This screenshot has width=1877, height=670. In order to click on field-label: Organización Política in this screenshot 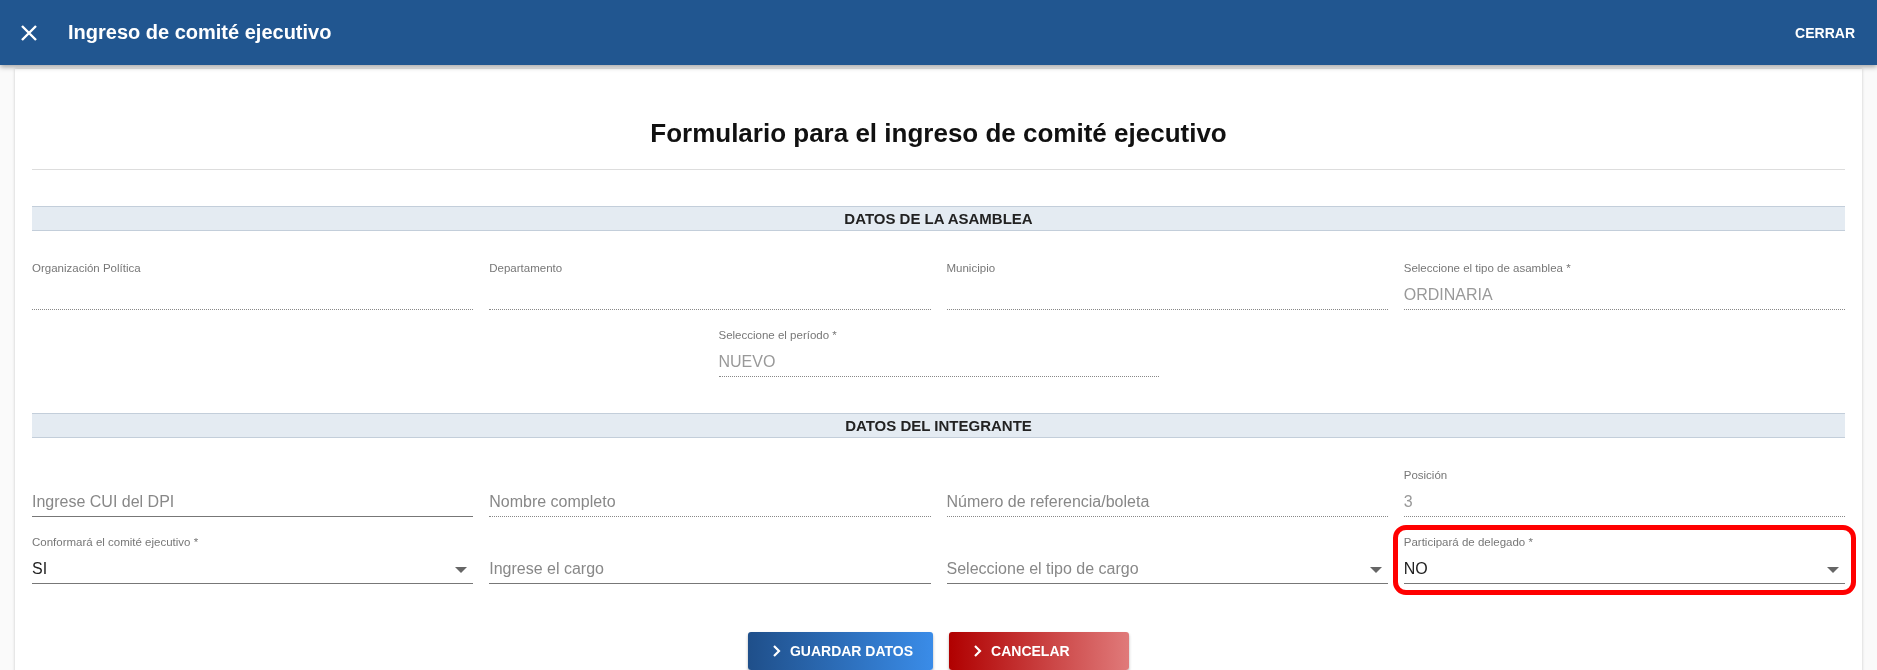, I will do `click(86, 268)`.